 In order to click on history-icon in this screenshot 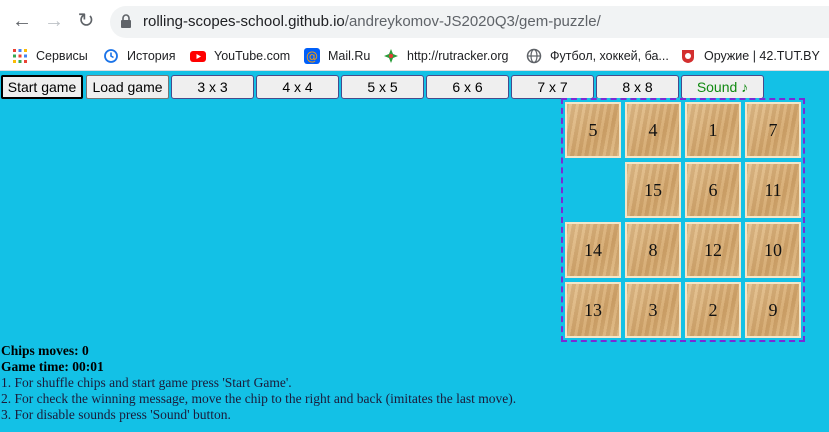, I will do `click(111, 56)`.